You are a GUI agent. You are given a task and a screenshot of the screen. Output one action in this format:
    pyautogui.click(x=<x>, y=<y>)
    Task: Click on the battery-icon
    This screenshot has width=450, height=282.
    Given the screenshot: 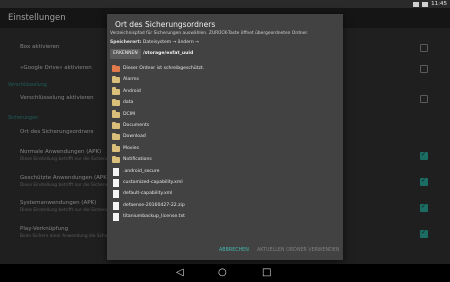 What is the action you would take?
    pyautogui.click(x=425, y=4)
    